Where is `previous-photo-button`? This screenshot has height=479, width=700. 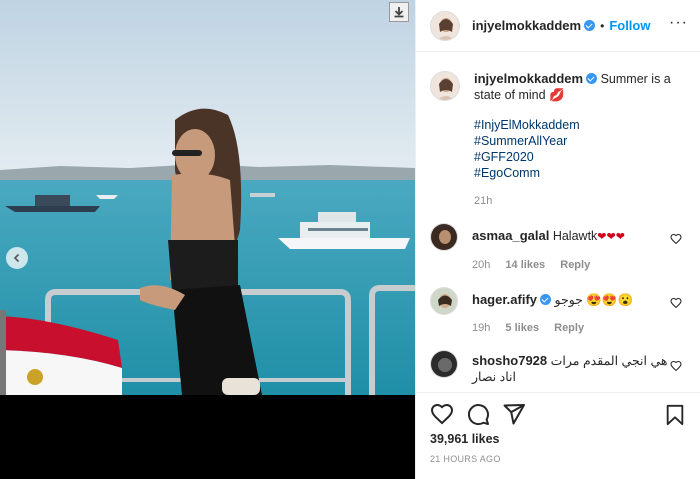 previous-photo-button is located at coordinates (17, 258).